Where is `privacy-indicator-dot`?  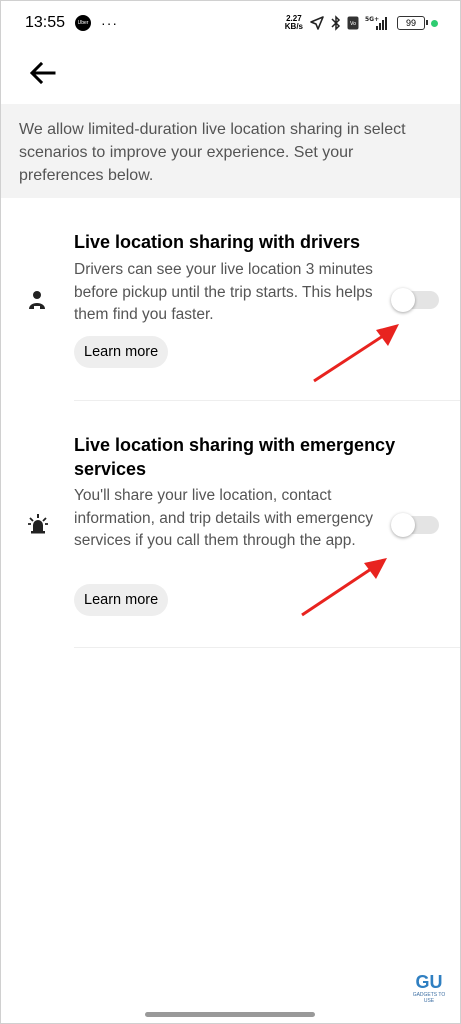 privacy-indicator-dot is located at coordinates (434, 23).